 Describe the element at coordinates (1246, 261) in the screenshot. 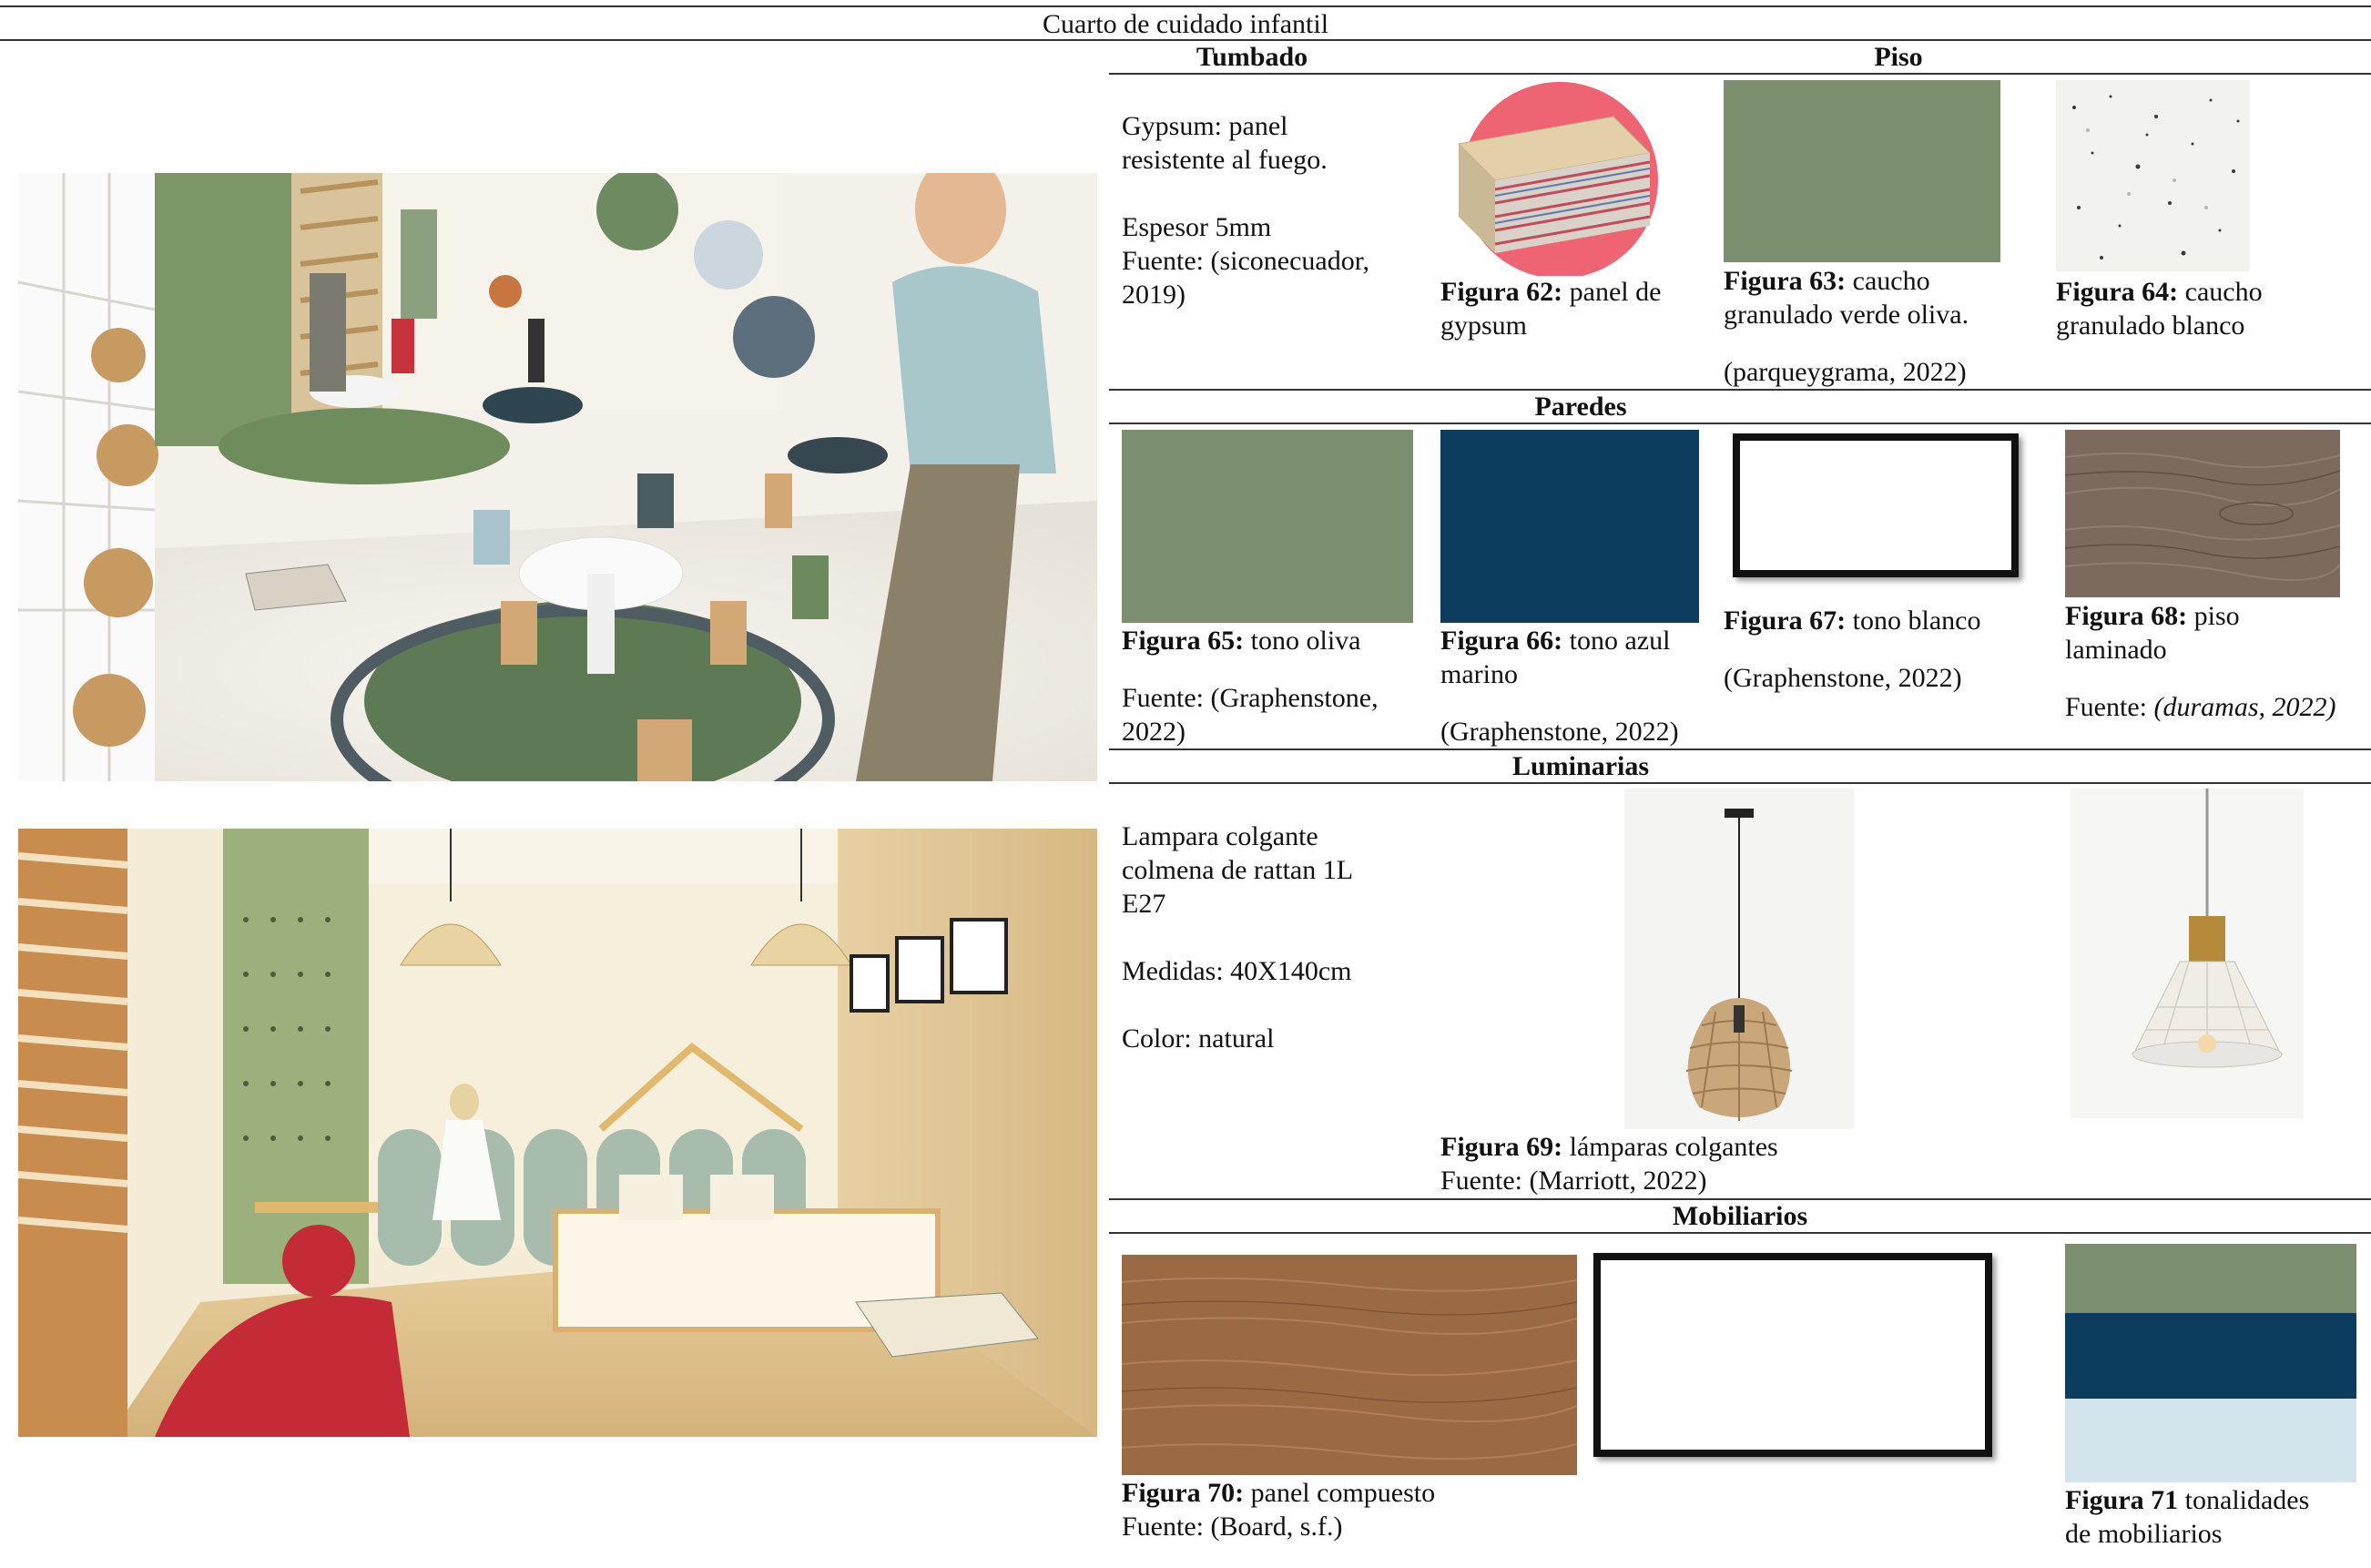

I see `tumbado-line-5: Fuente: (siconecuador,` at that location.